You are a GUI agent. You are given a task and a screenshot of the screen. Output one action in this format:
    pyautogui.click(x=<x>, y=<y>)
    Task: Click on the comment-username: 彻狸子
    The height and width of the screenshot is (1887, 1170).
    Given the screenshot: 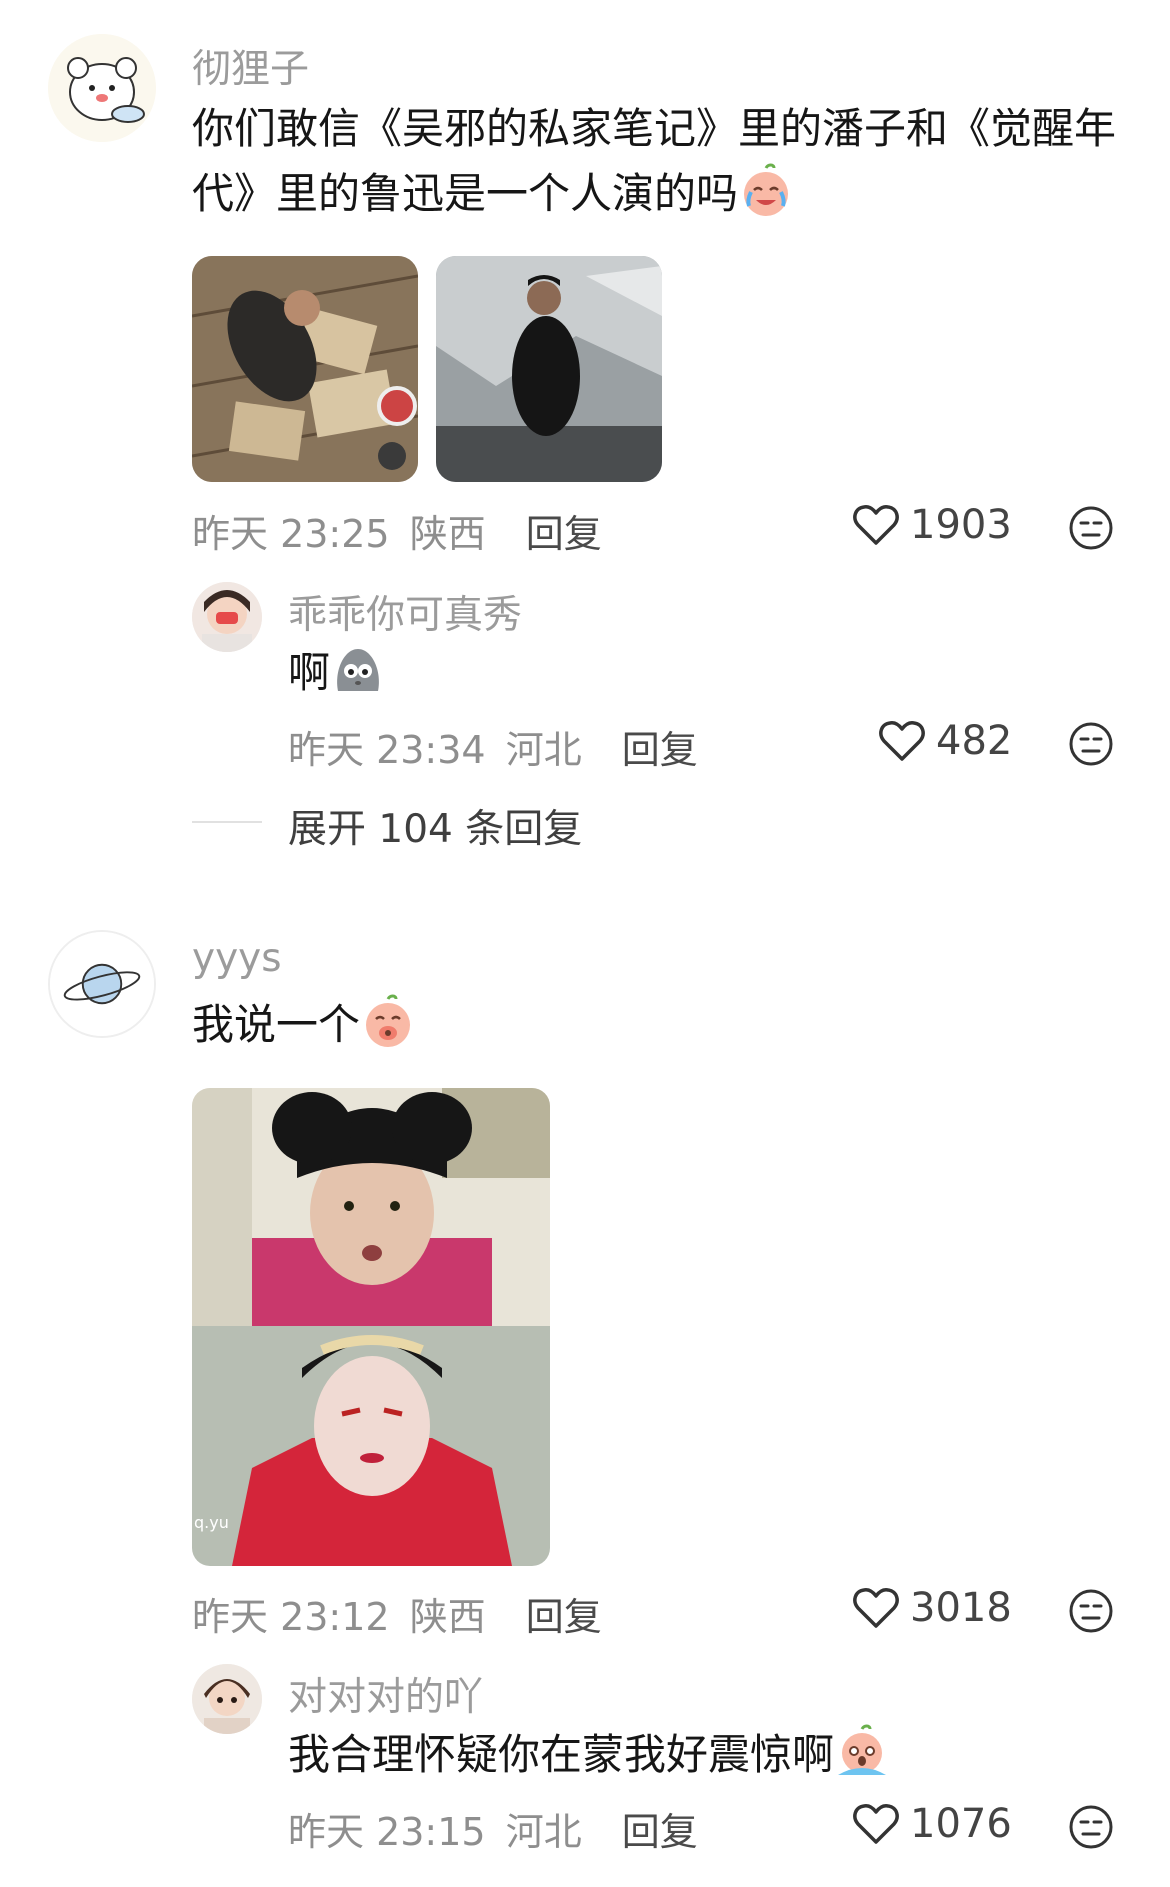 What is the action you would take?
    pyautogui.click(x=250, y=66)
    